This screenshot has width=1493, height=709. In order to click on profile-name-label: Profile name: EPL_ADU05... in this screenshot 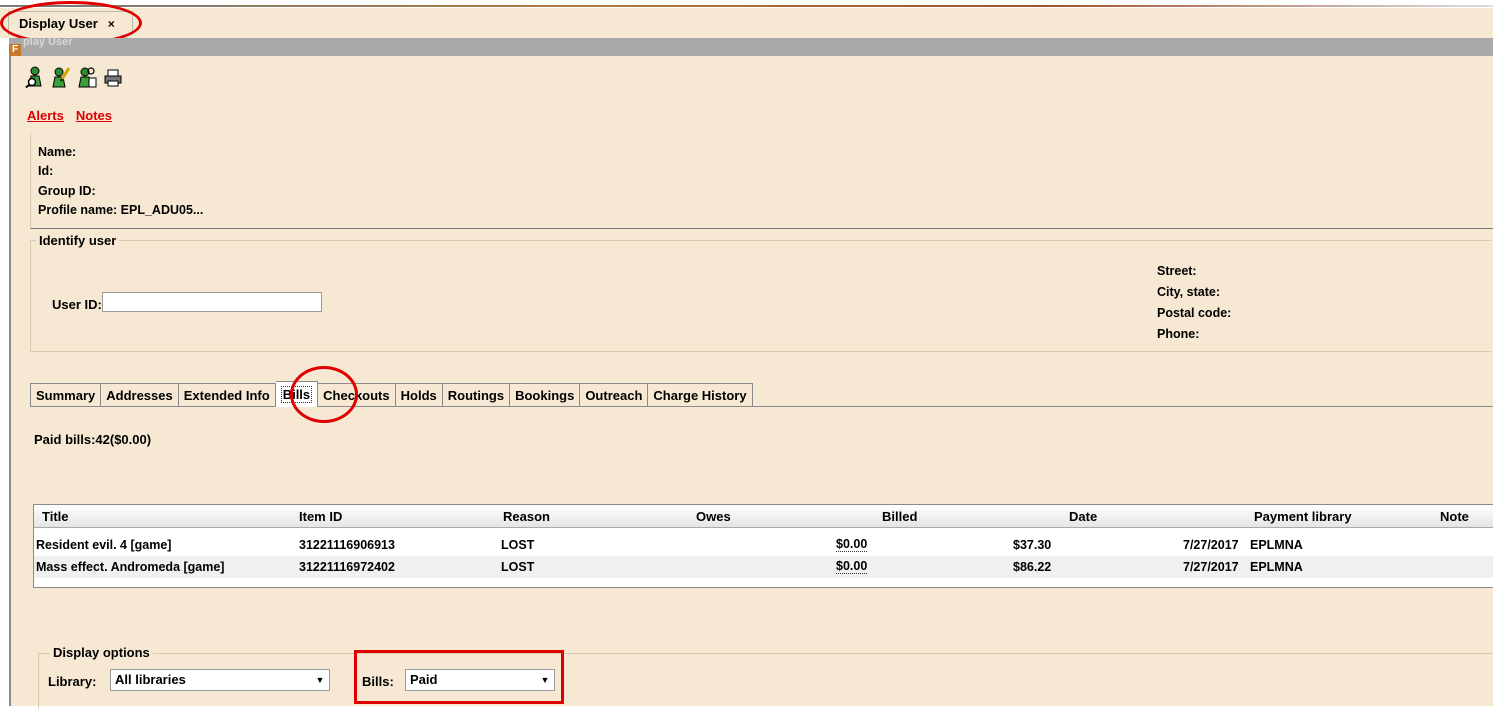, I will do `click(121, 210)`.